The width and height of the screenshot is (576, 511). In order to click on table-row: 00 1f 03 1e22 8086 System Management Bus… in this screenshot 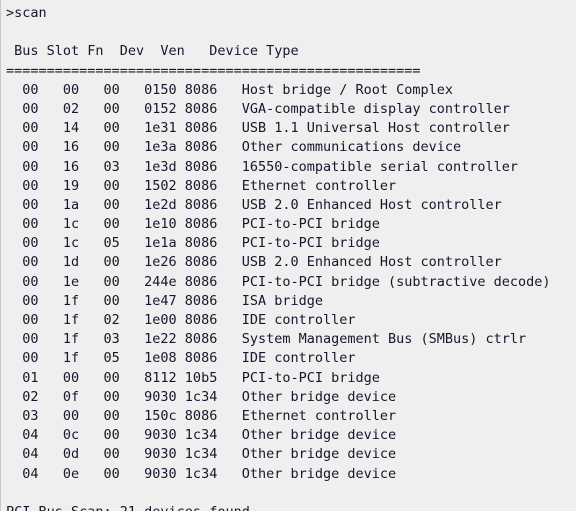, I will do `click(266, 339)`.